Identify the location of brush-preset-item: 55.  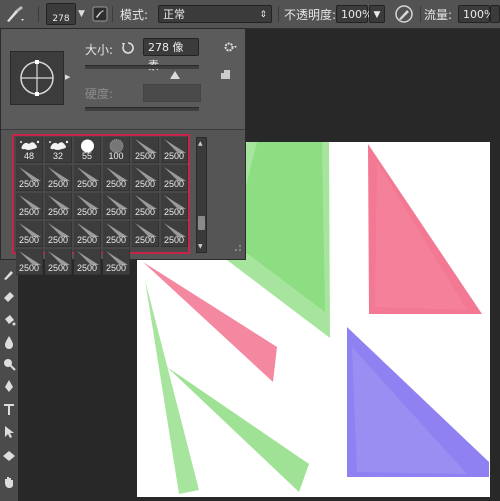
(87, 150).